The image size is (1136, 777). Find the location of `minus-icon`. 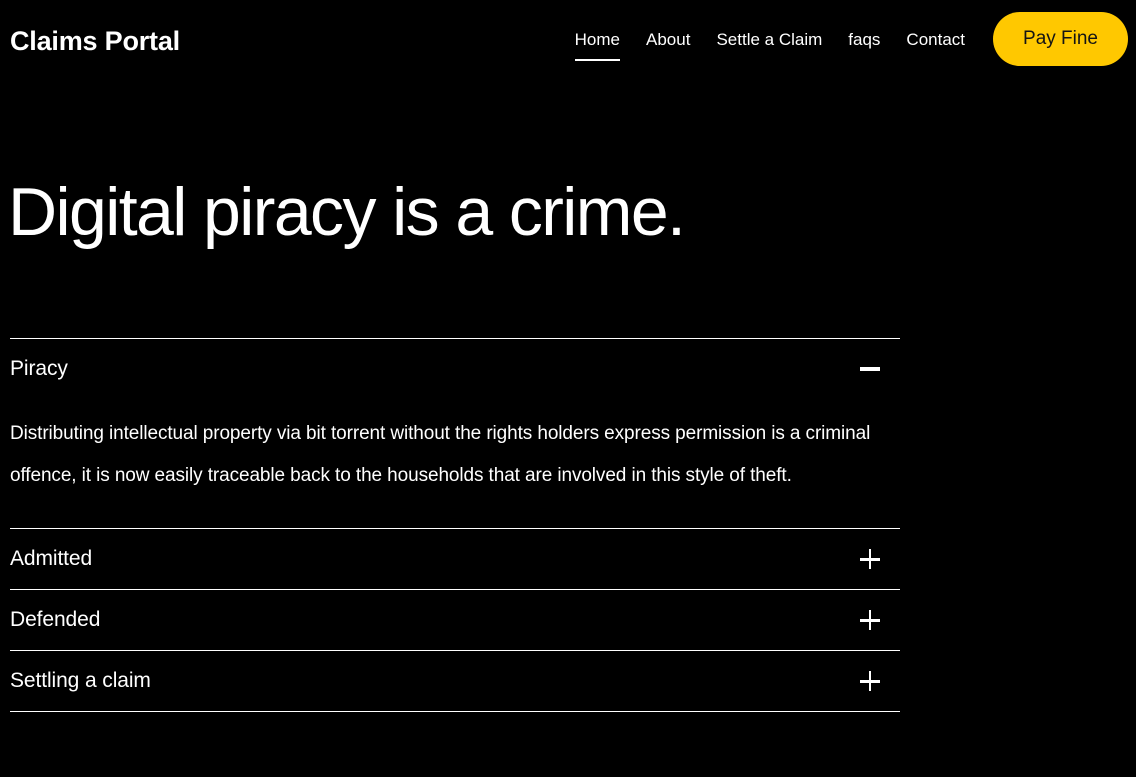

minus-icon is located at coordinates (870, 369).